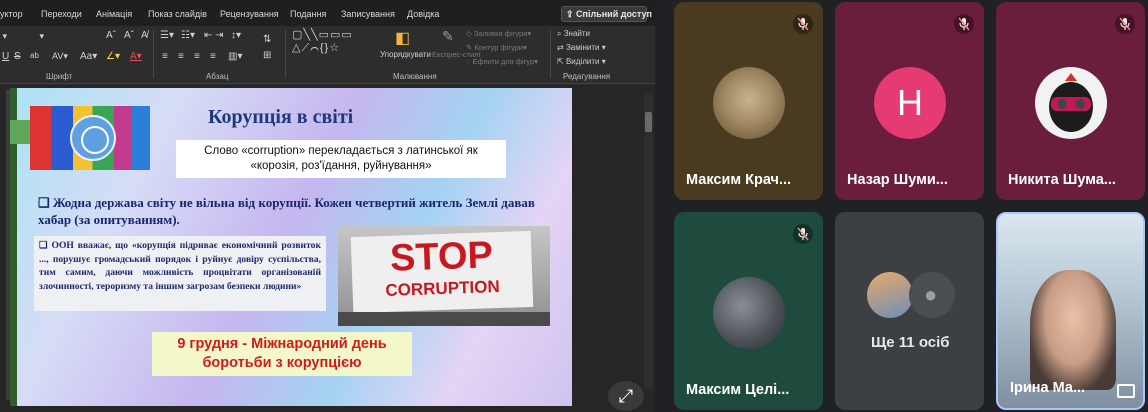 The width and height of the screenshot is (1148, 412). What do you see at coordinates (177, 14) in the screenshot?
I see `tab-slideshow: Показ слайдів` at bounding box center [177, 14].